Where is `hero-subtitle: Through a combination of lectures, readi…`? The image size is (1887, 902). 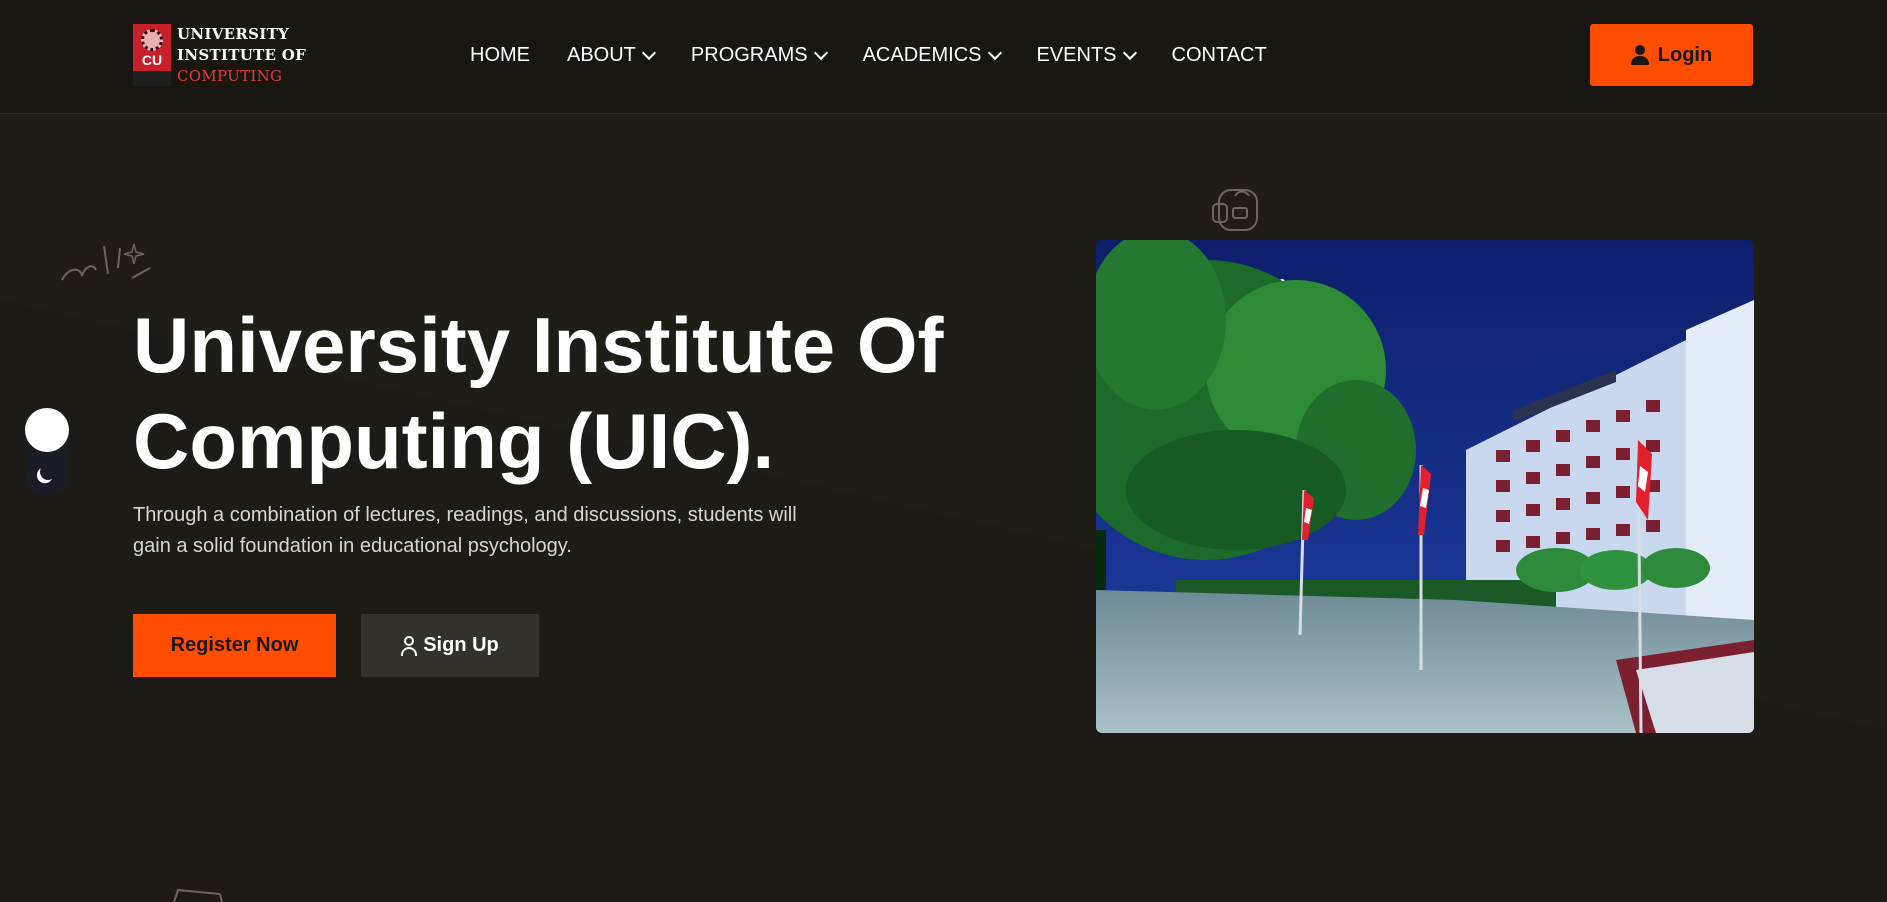
hero-subtitle: Through a combination of lectures, readi… is located at coordinates (503, 531).